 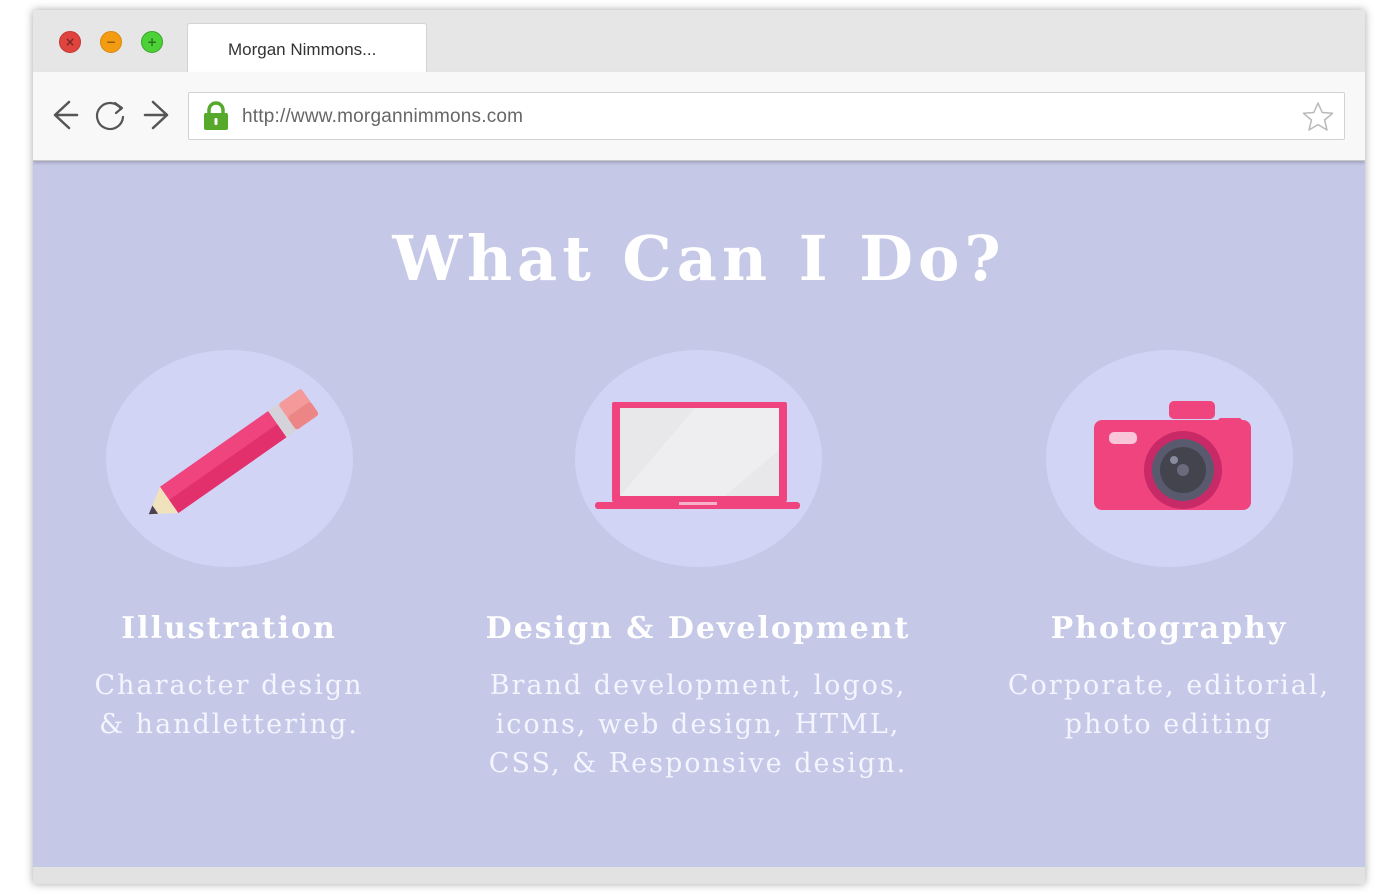 I want to click on reload-button, so click(x=110, y=115).